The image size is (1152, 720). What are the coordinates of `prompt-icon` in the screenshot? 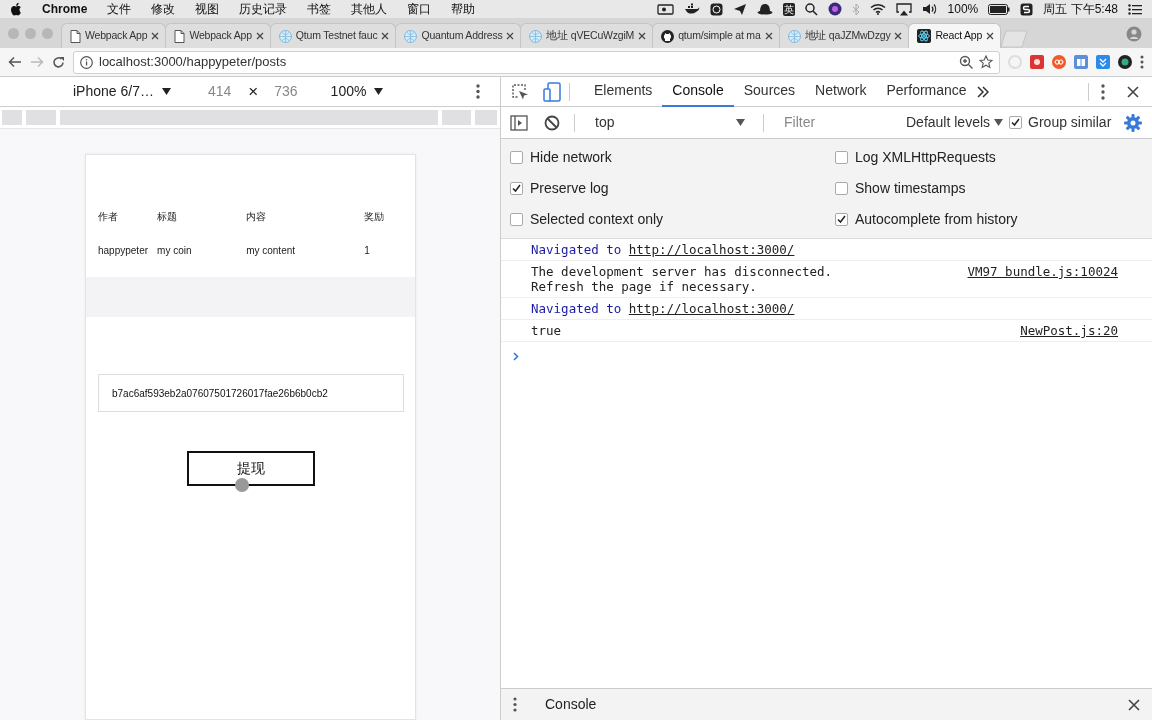 It's located at (516, 356).